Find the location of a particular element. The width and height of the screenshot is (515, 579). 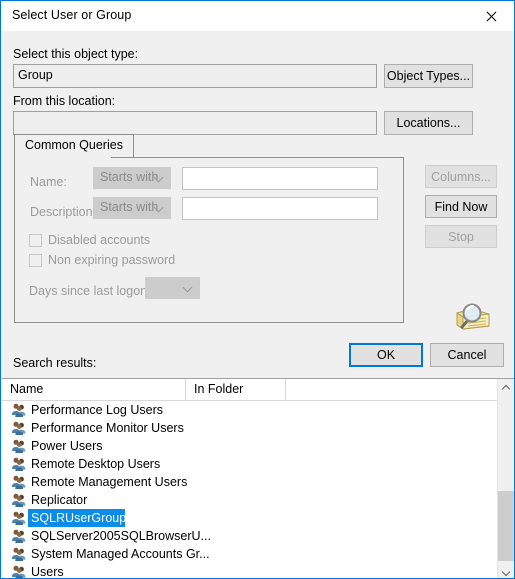

table-row: Users is located at coordinates (247, 570).